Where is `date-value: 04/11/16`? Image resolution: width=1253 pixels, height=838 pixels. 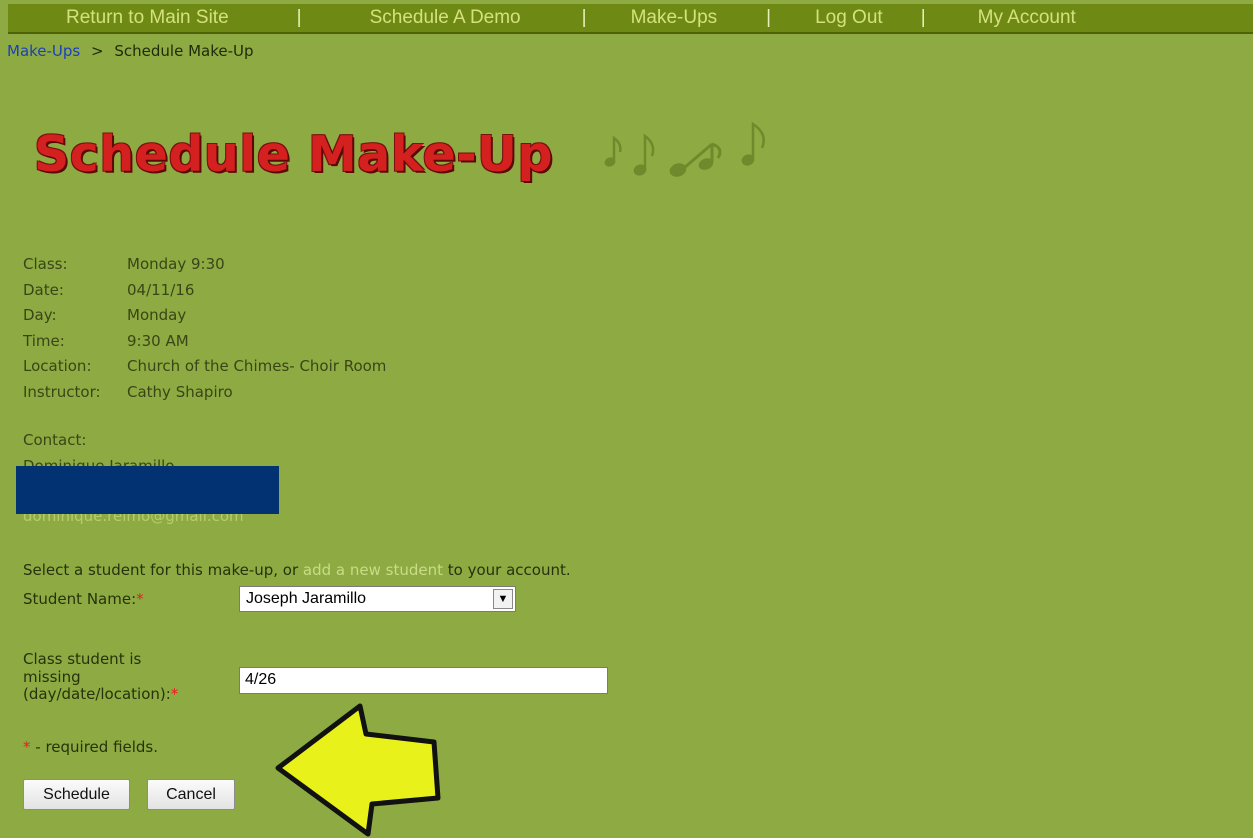
date-value: 04/11/16 is located at coordinates (161, 289).